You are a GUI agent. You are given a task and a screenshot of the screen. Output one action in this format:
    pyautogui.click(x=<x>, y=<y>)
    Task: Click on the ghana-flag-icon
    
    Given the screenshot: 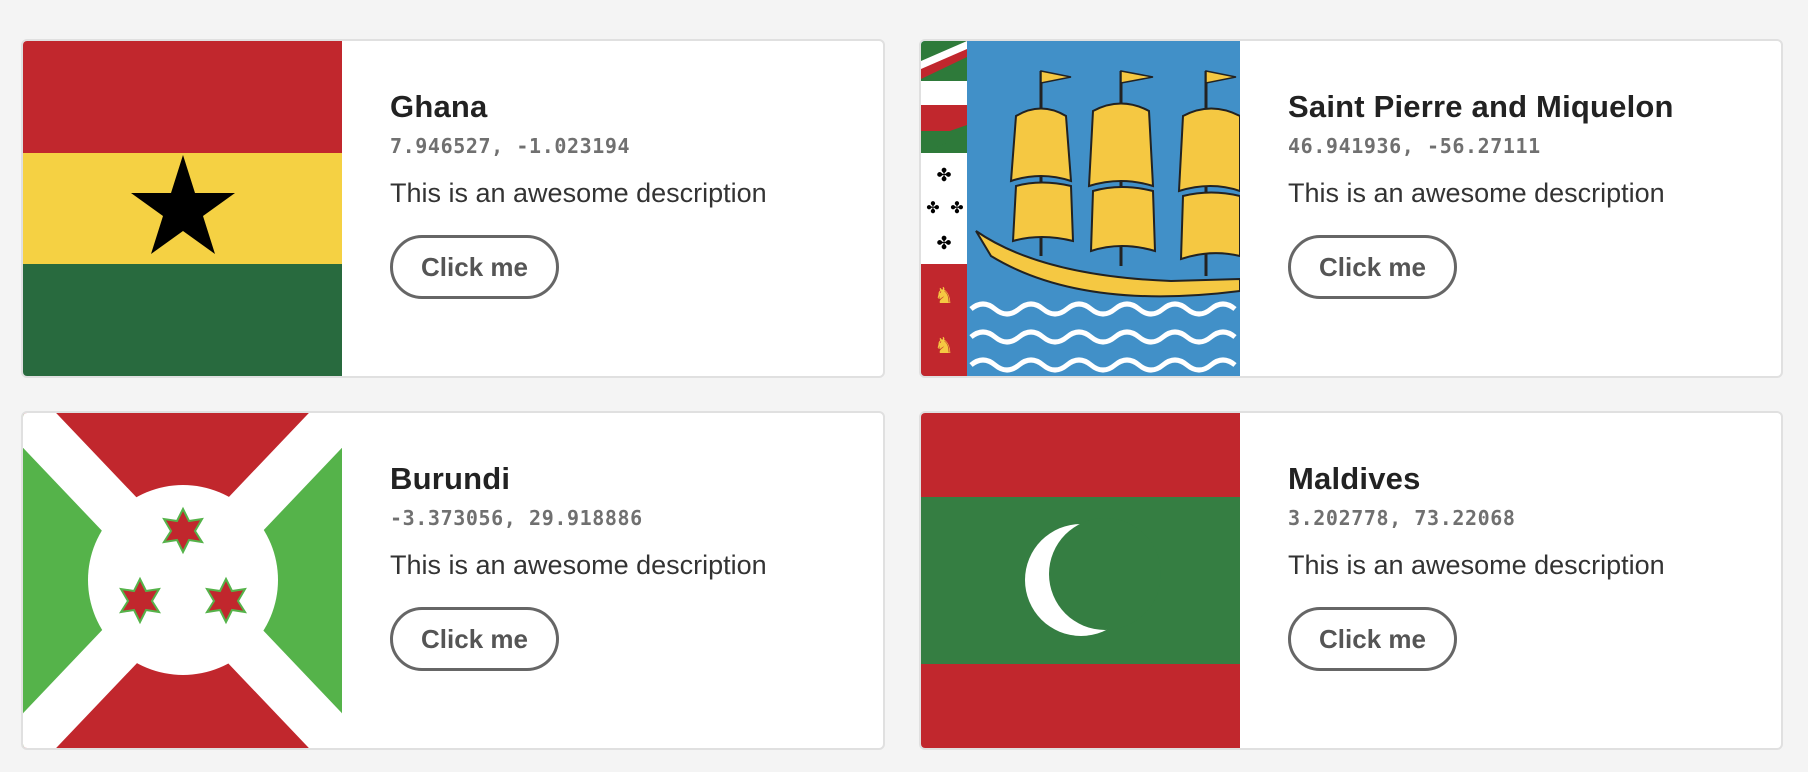 What is the action you would take?
    pyautogui.click(x=182, y=208)
    